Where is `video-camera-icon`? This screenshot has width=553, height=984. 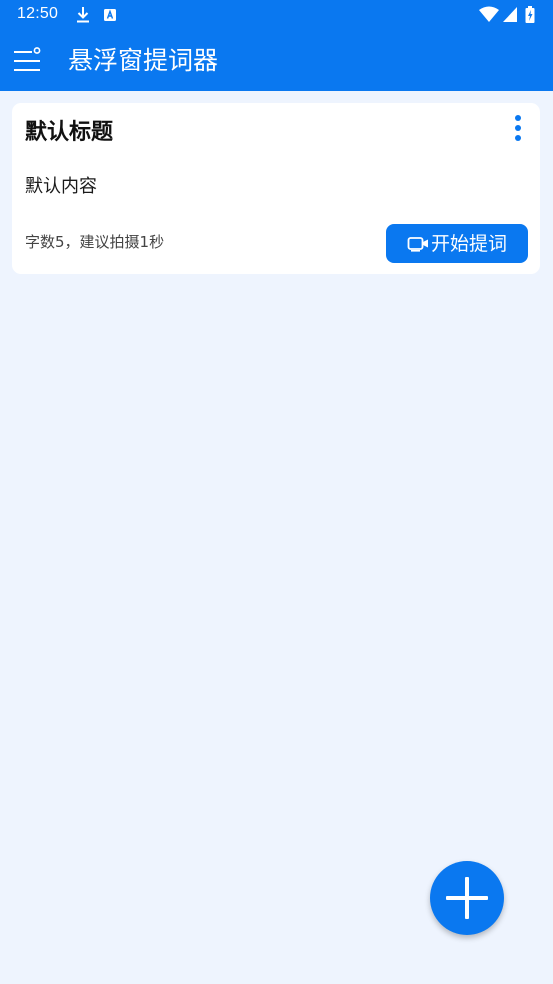
video-camera-icon is located at coordinates (417, 244).